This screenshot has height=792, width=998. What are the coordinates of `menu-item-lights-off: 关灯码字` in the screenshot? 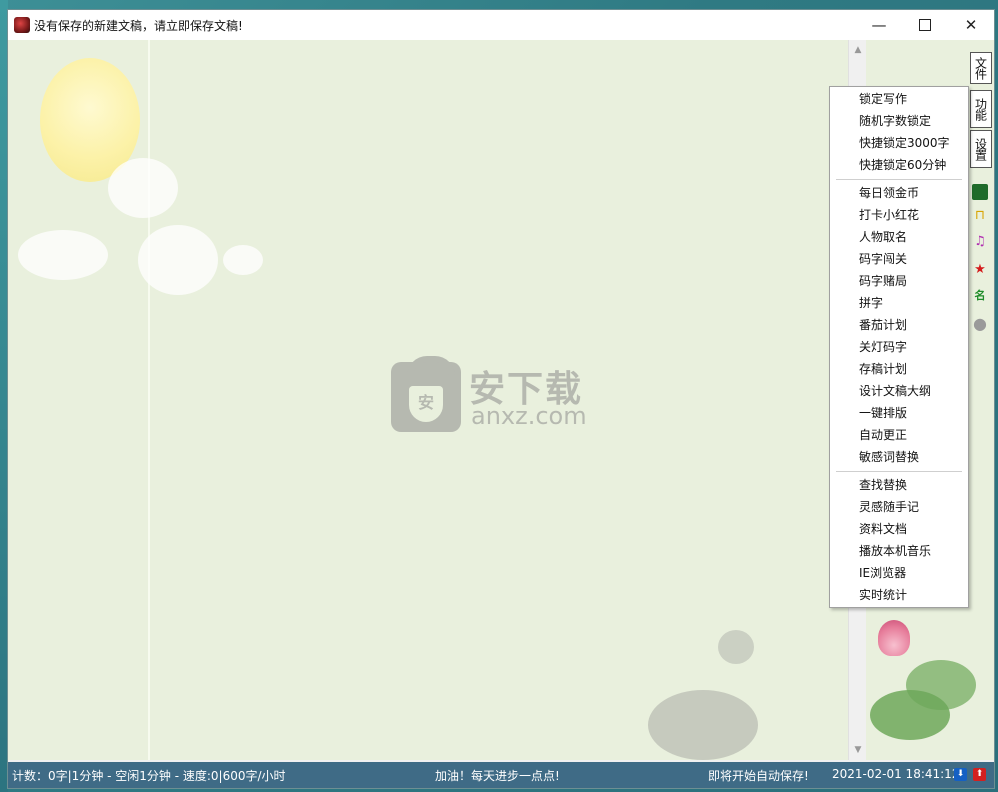 It's located at (899, 347).